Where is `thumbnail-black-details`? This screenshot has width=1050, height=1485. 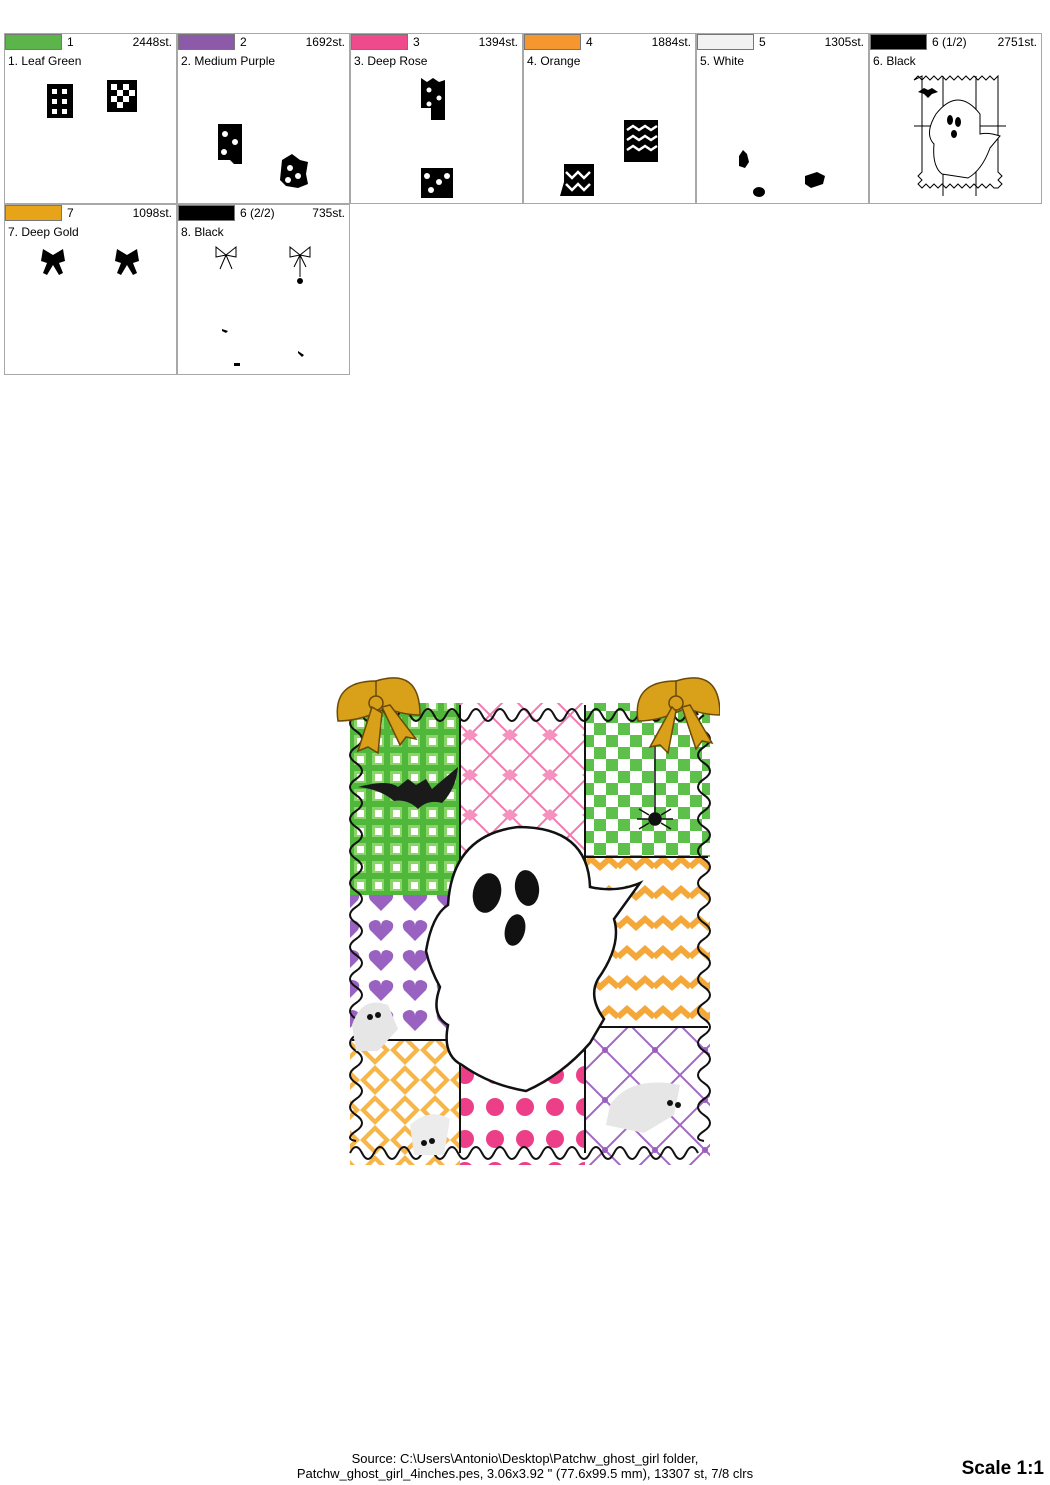 thumbnail-black-details is located at coordinates (263, 305).